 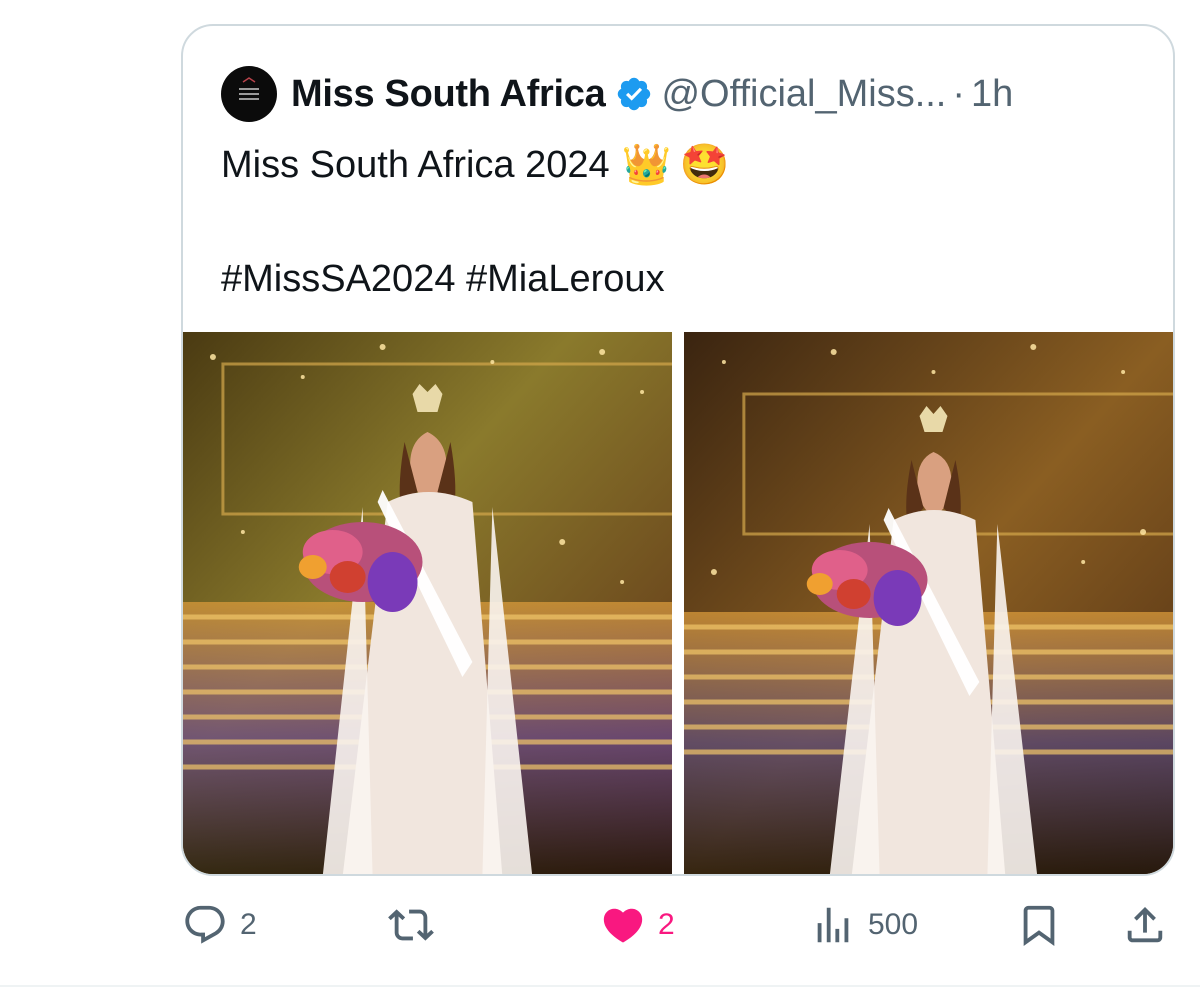 What do you see at coordinates (833, 925) in the screenshot?
I see `views-chart-icon` at bounding box center [833, 925].